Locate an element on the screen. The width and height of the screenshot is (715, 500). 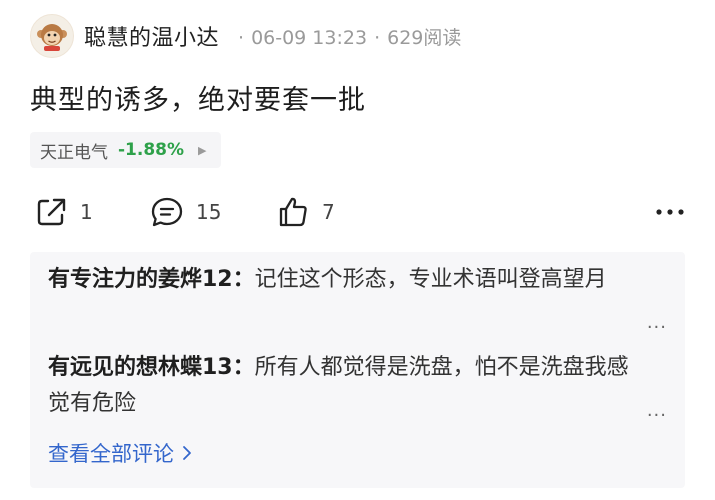
like-button: 7 is located at coordinates (305, 212).